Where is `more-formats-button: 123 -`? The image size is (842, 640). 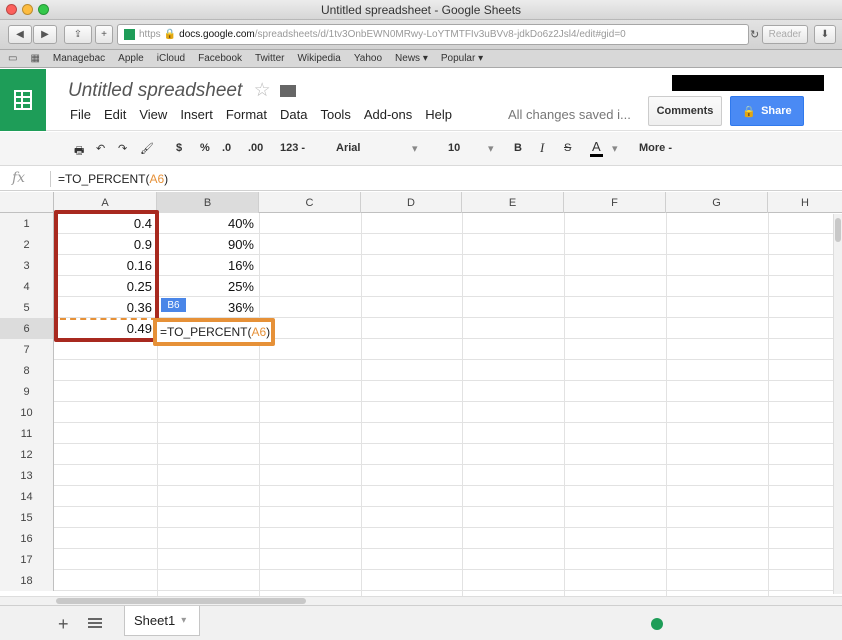 more-formats-button: 123 - is located at coordinates (292, 148).